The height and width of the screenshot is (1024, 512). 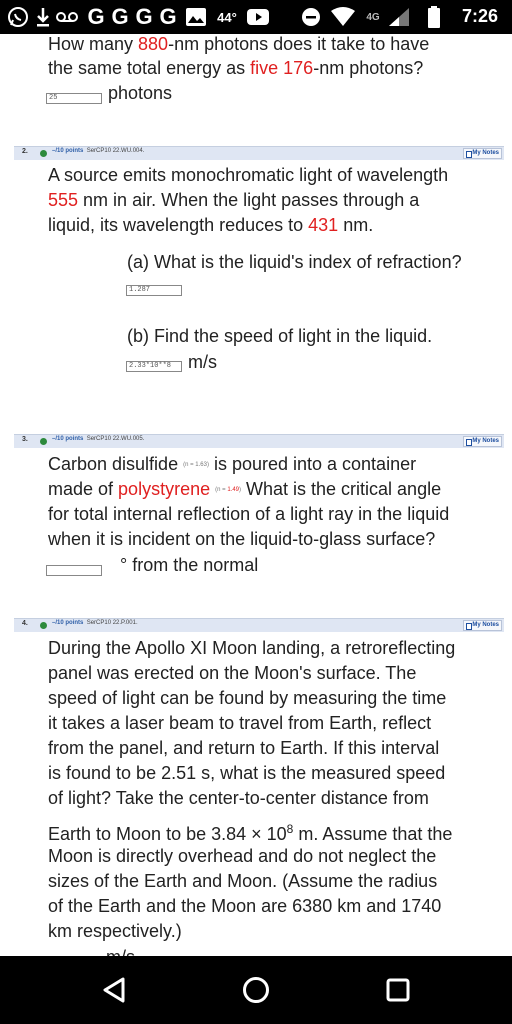 I want to click on whatsapp-icon, so click(x=18, y=17).